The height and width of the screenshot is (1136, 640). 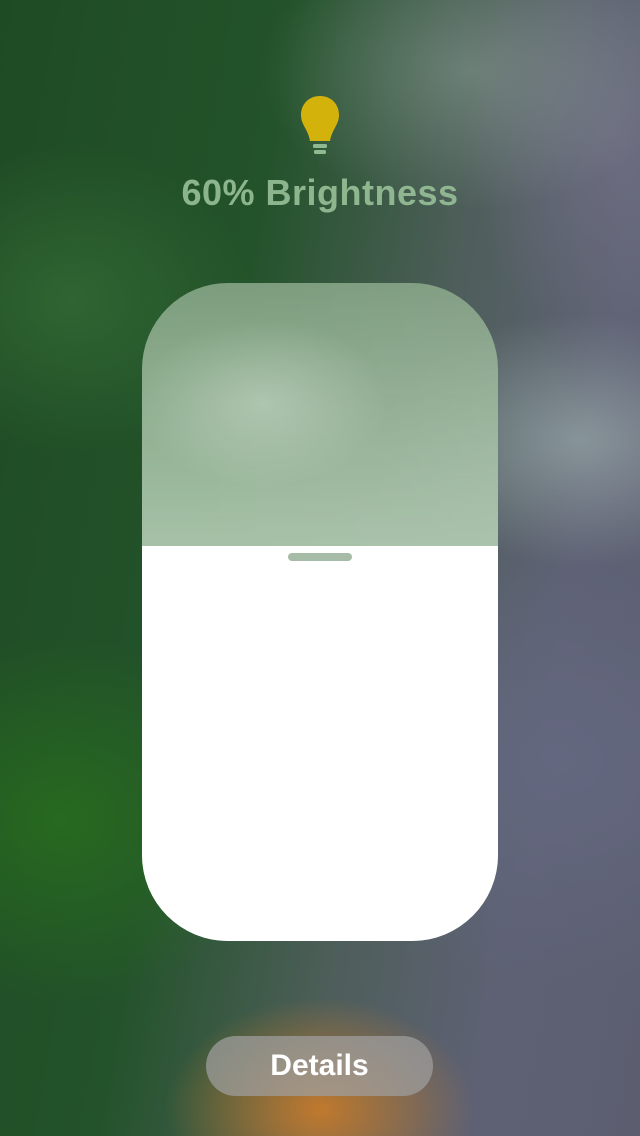 What do you see at coordinates (320, 557) in the screenshot?
I see `brightness-slider-handle` at bounding box center [320, 557].